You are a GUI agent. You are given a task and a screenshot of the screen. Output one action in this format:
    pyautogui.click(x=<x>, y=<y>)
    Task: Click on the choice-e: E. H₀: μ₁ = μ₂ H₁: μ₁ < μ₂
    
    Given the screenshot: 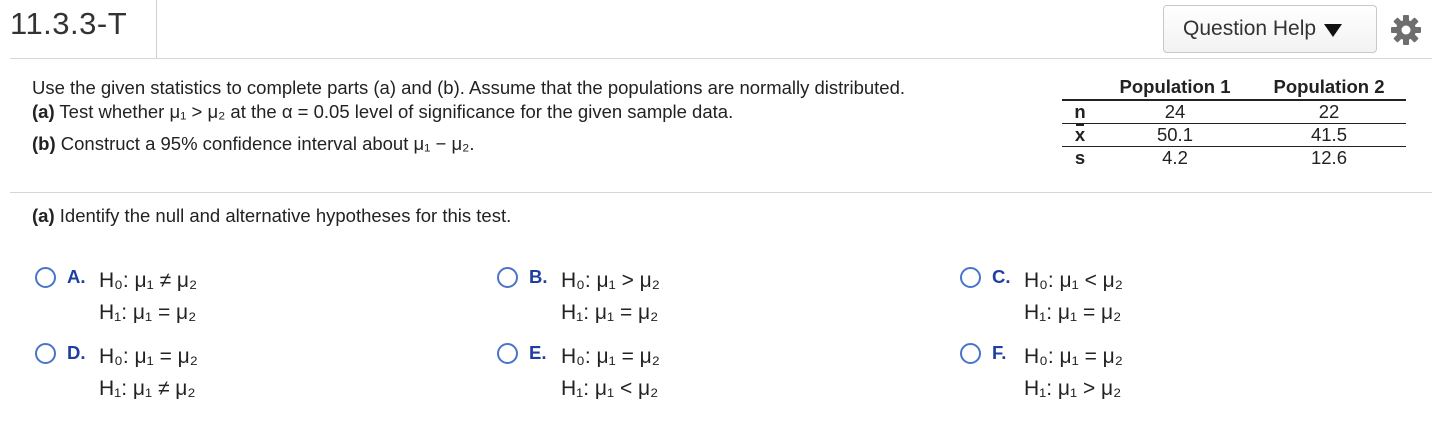 What is the action you would take?
    pyautogui.click(x=578, y=373)
    